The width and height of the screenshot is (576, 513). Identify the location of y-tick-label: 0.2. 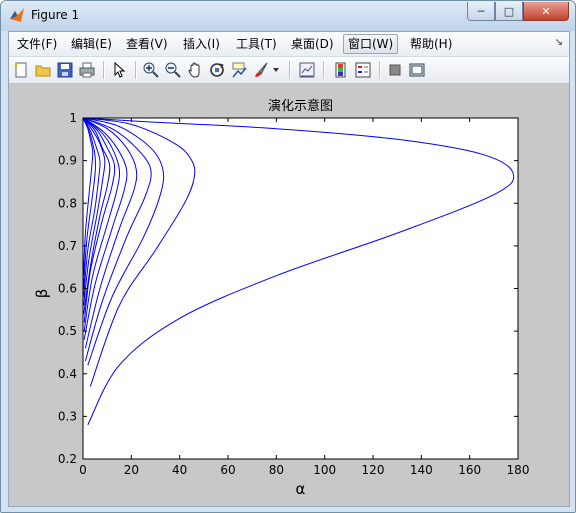
(67, 459).